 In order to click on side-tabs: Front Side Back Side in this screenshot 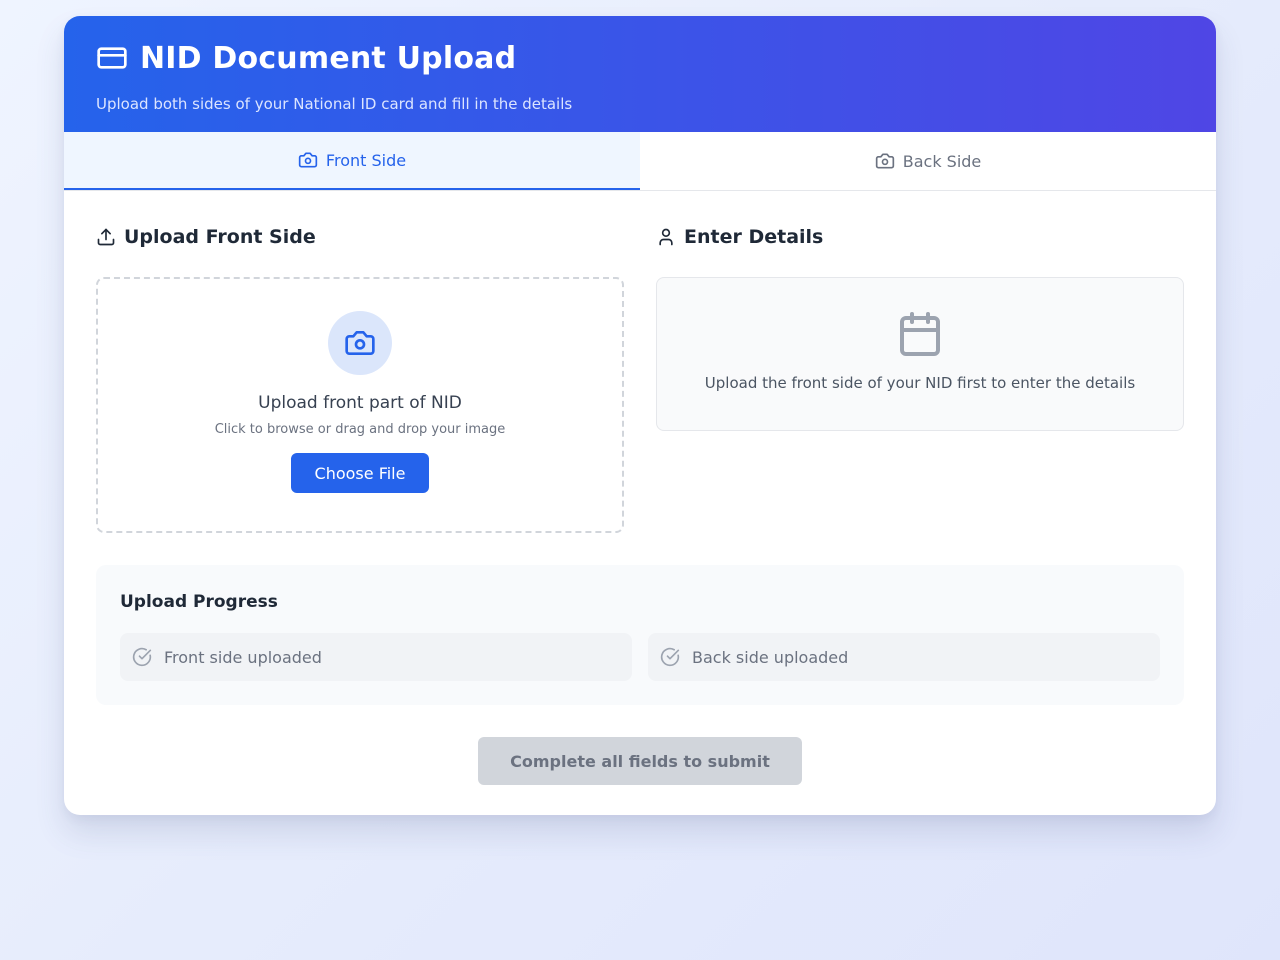, I will do `click(640, 161)`.